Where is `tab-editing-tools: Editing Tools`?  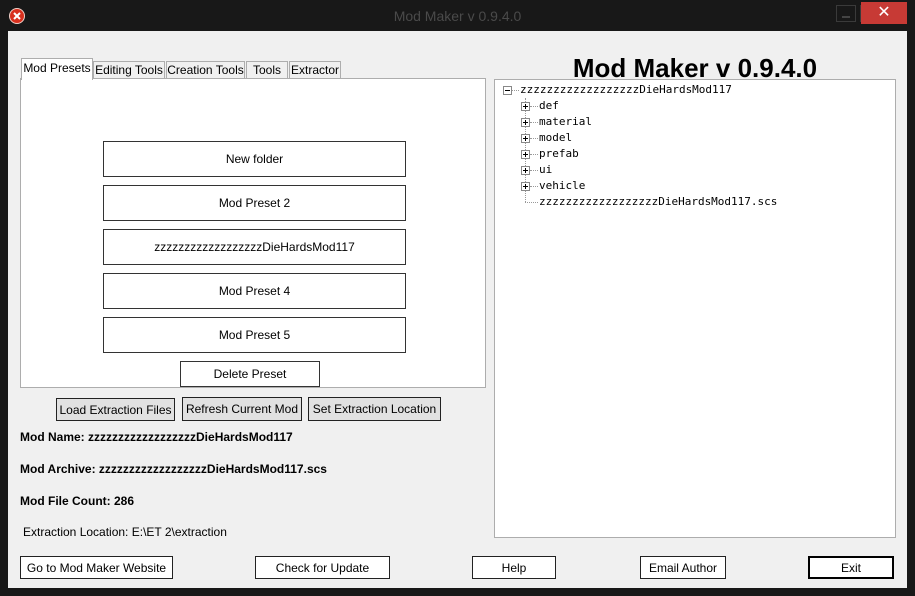
tab-editing-tools: Editing Tools is located at coordinates (129, 69).